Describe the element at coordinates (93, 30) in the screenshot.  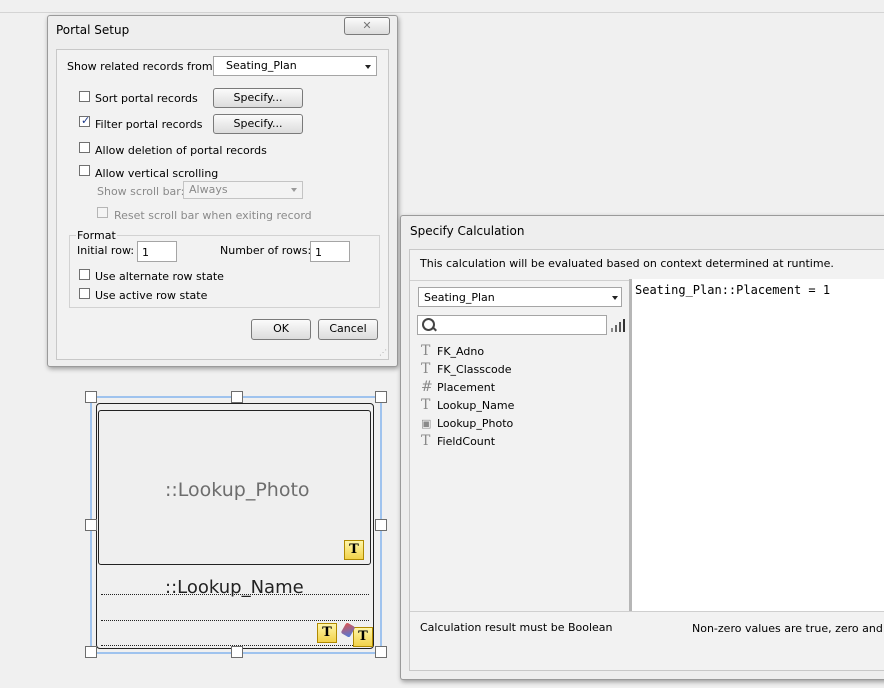
I see `dialog-title: Portal Setup` at that location.